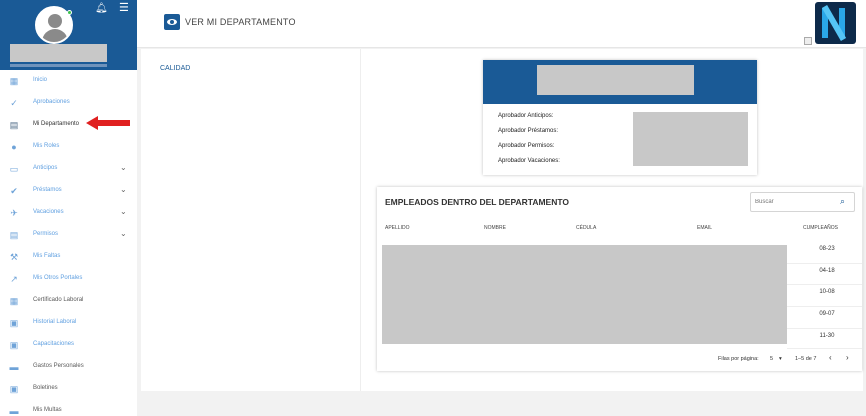 Image resolution: width=866 pixels, height=416 pixels. I want to click on sidebar-item-vacaciones: ✈ Vacaciones ⌄, so click(68, 213).